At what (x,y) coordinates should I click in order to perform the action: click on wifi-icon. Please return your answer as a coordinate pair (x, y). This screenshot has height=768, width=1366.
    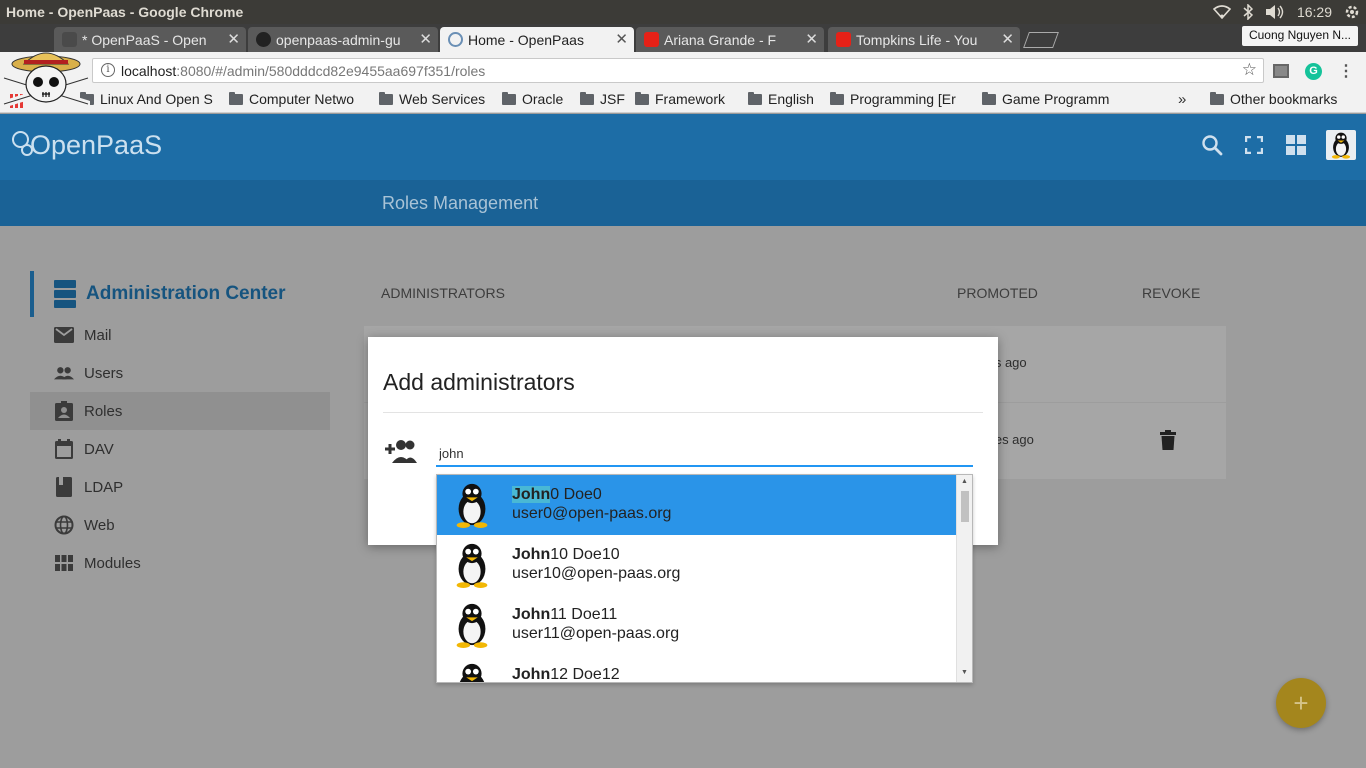
    Looking at the image, I should click on (1221, 12).